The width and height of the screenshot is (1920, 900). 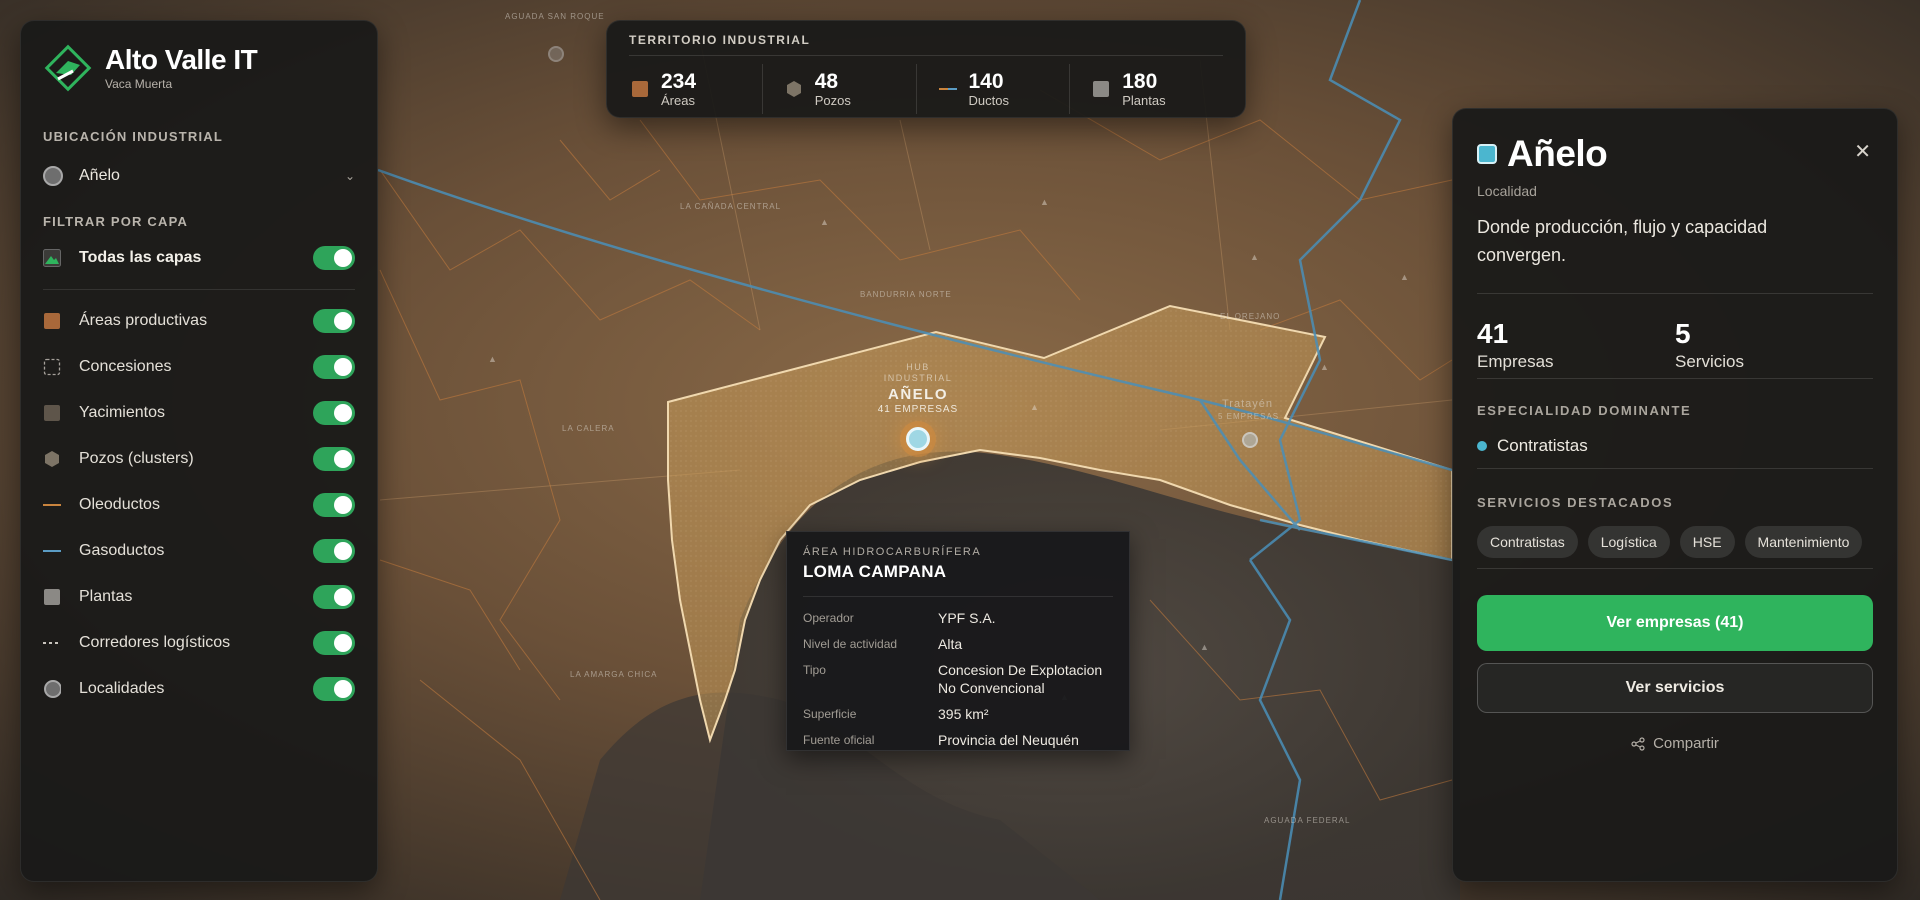 What do you see at coordinates (988, 100) in the screenshot?
I see `stat-label: Ductos` at bounding box center [988, 100].